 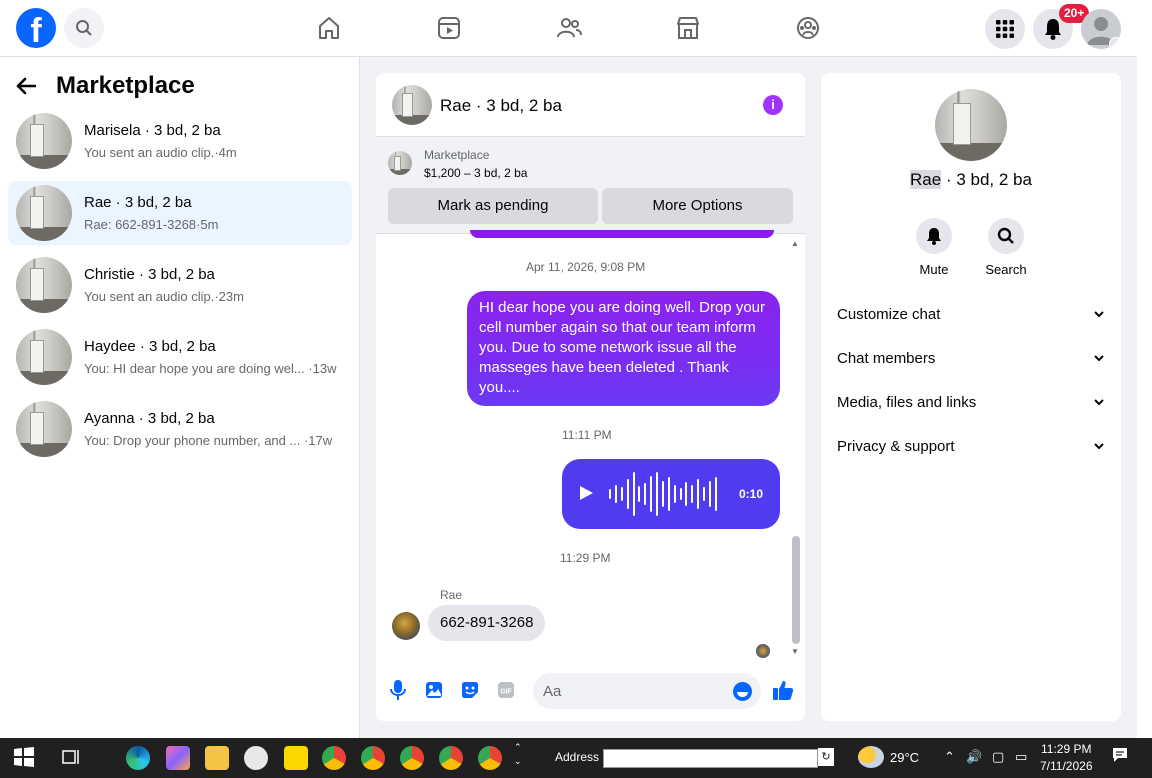 I want to click on svg-text: GIF, so click(x=506, y=692).